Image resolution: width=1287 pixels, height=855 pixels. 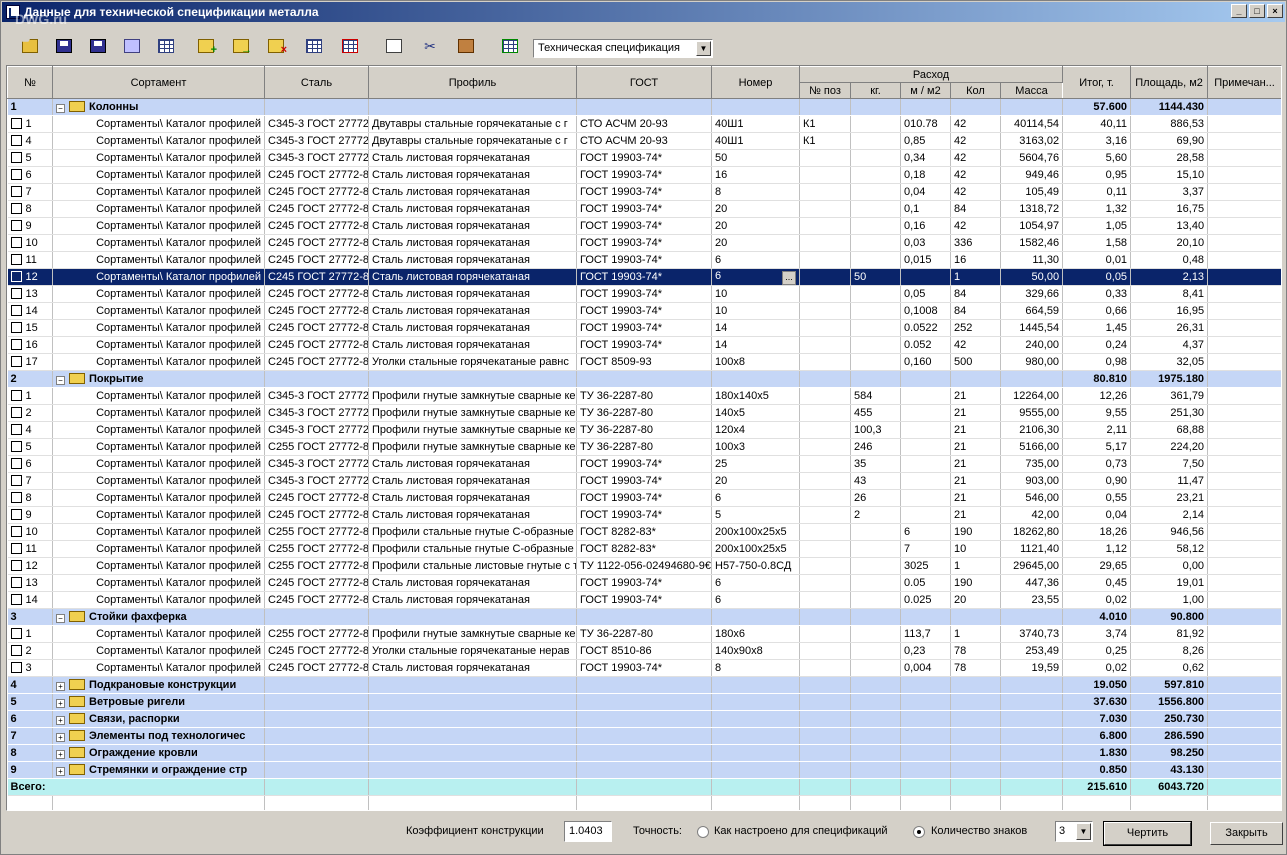 What do you see at coordinates (925, 362) in the screenshot?
I see `m-cell: 0,160` at bounding box center [925, 362].